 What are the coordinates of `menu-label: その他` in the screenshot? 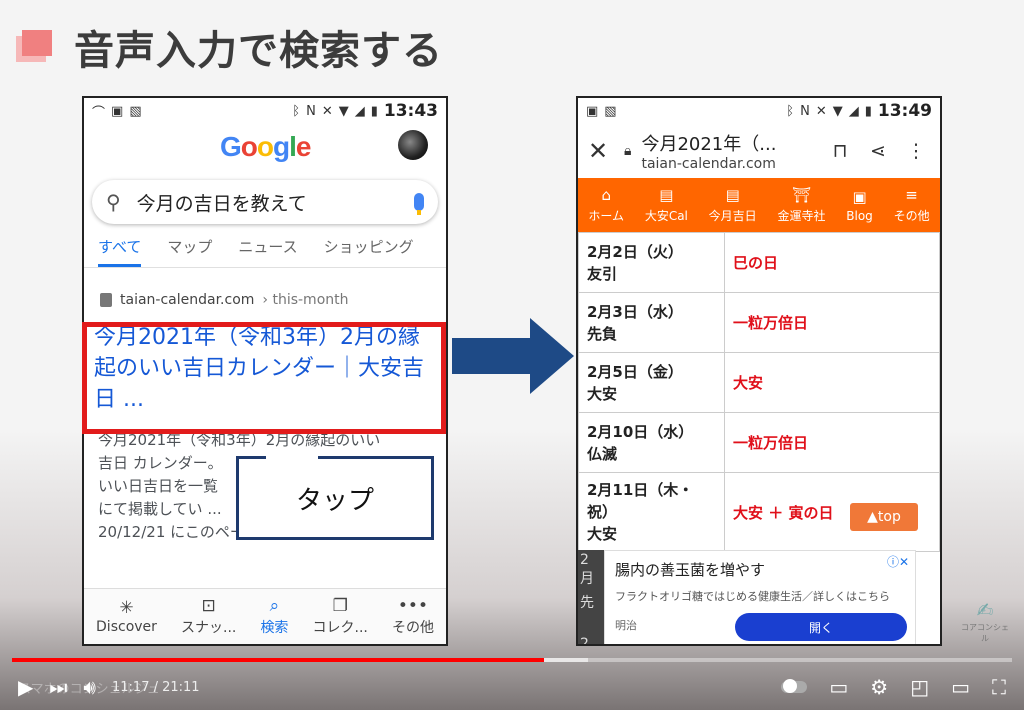 It's located at (911, 216).